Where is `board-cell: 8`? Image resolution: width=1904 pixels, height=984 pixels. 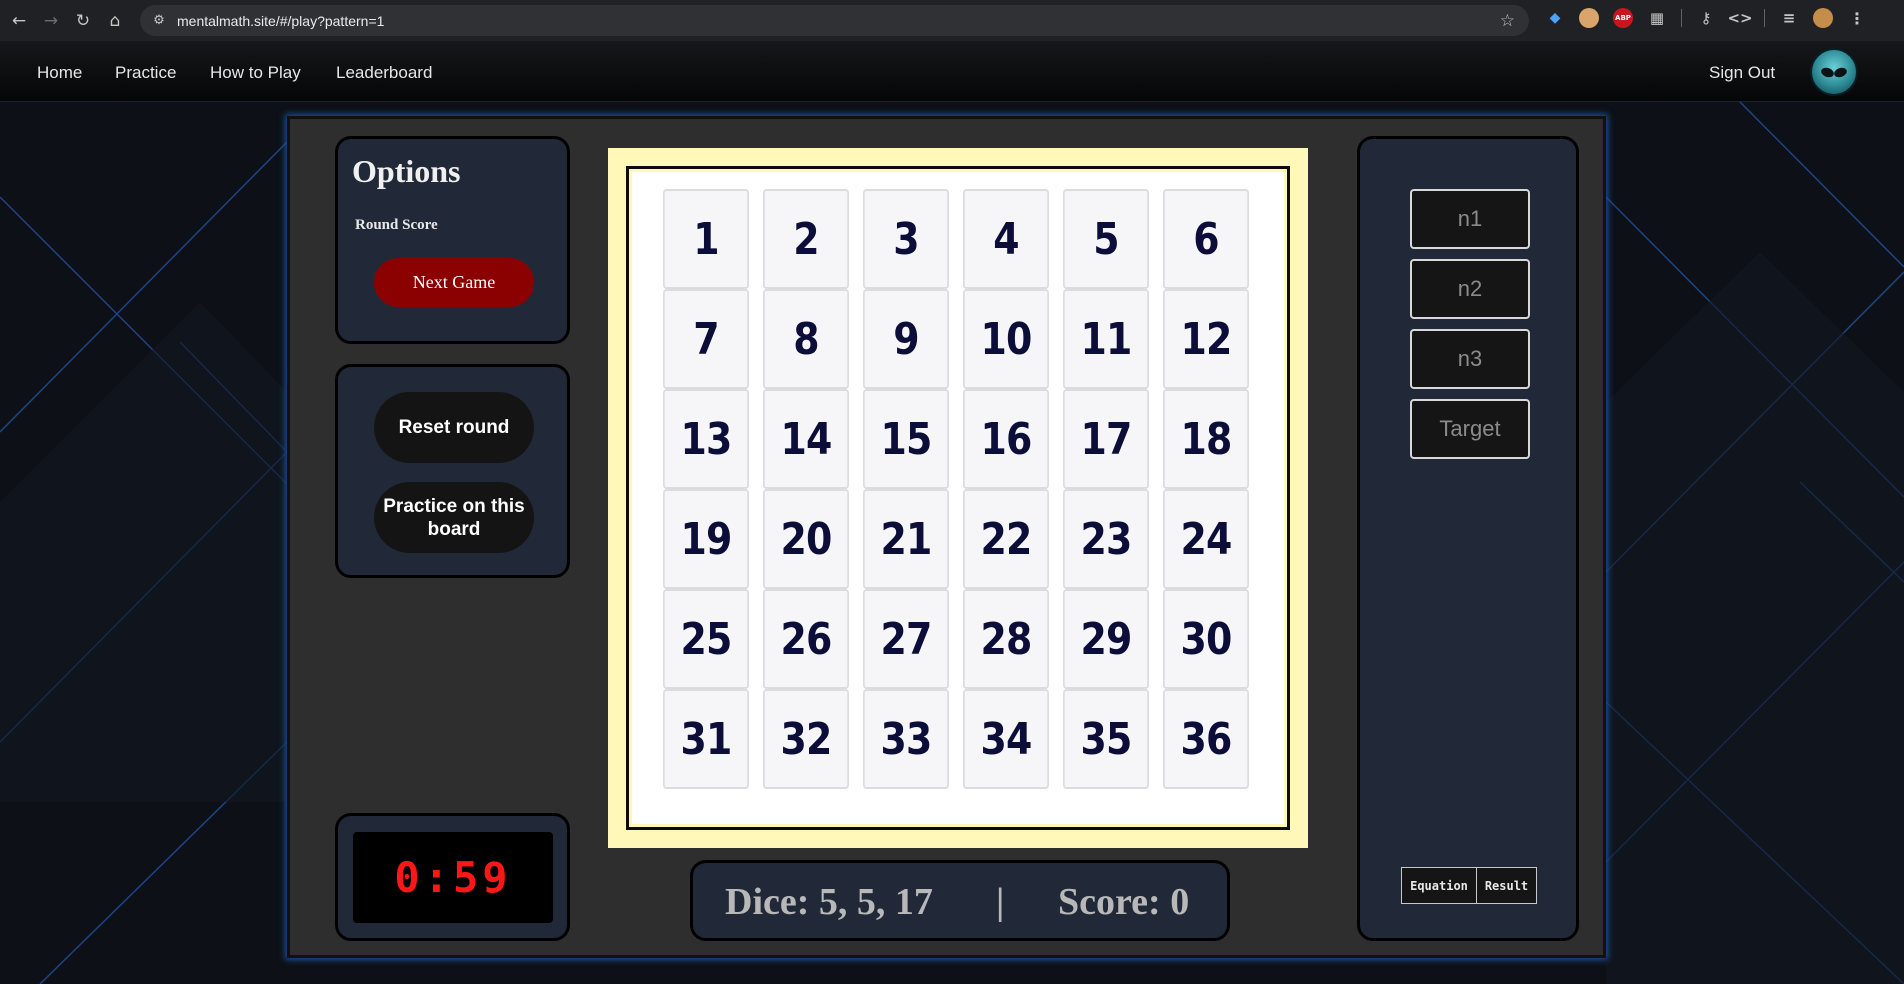
board-cell: 8 is located at coordinates (806, 339).